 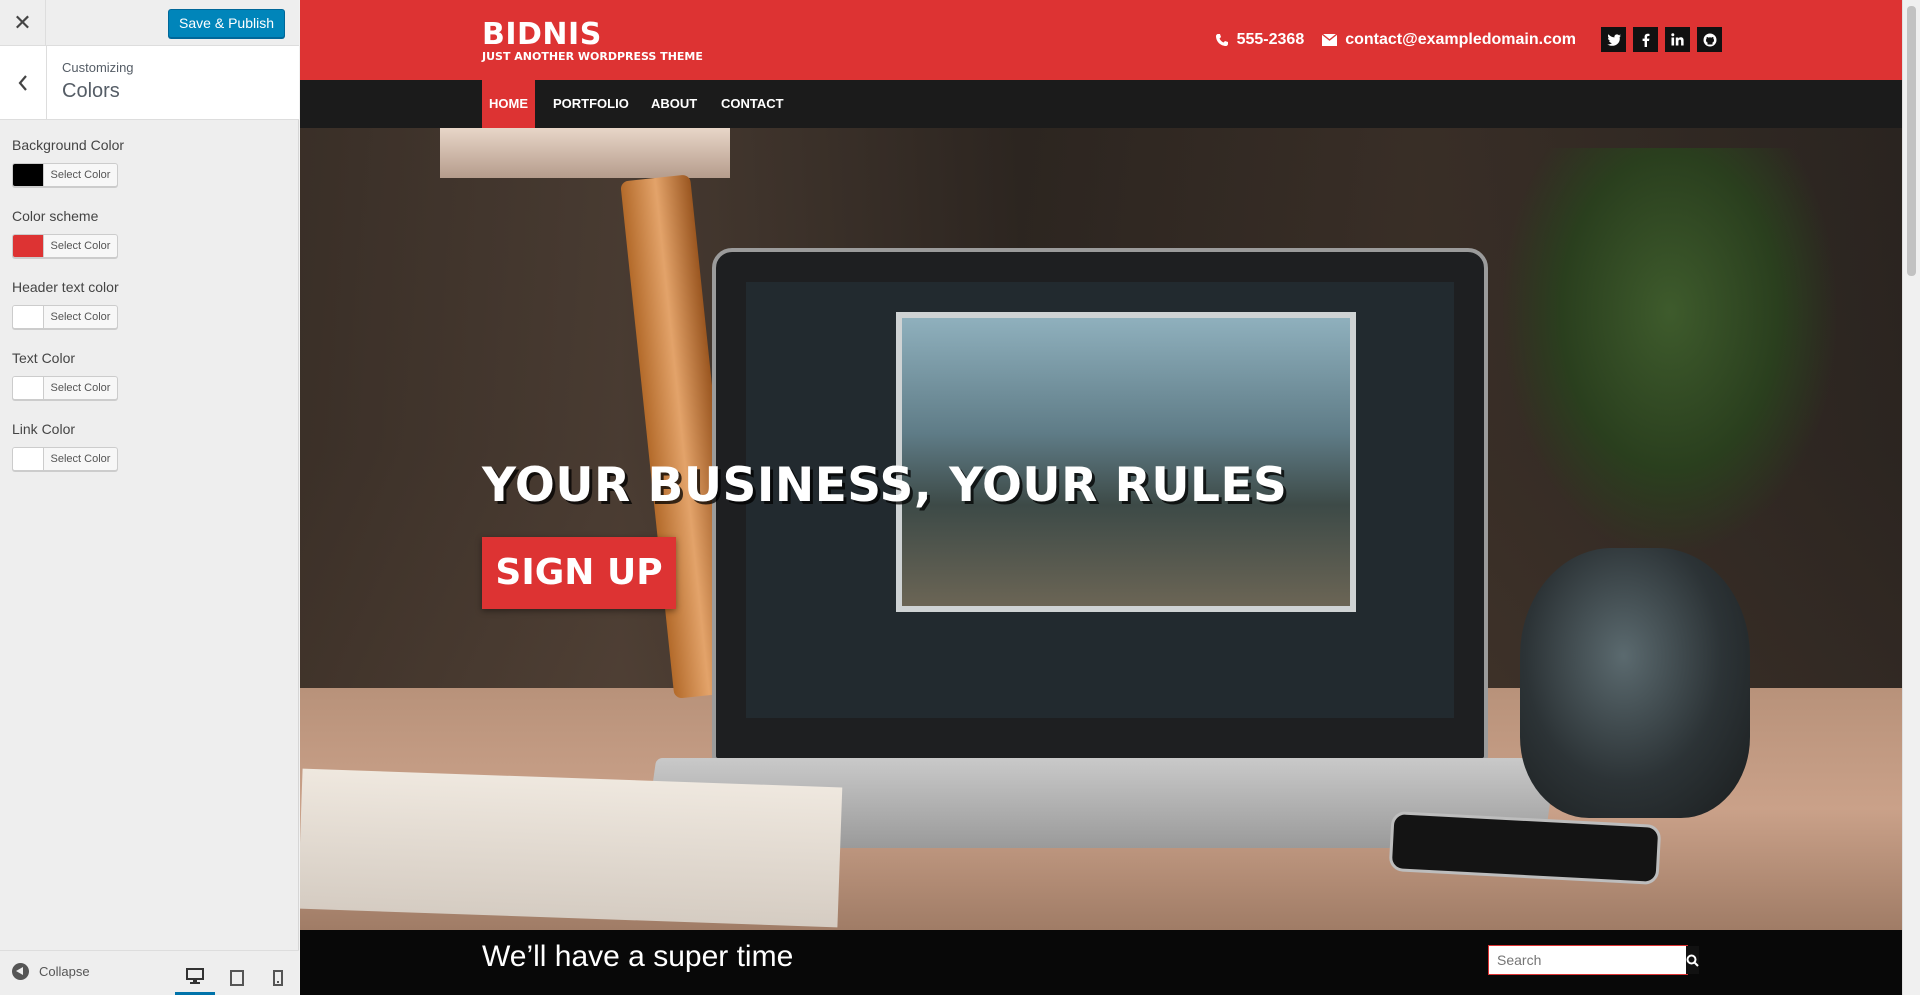 What do you see at coordinates (1709, 39) in the screenshot?
I see `github-icon` at bounding box center [1709, 39].